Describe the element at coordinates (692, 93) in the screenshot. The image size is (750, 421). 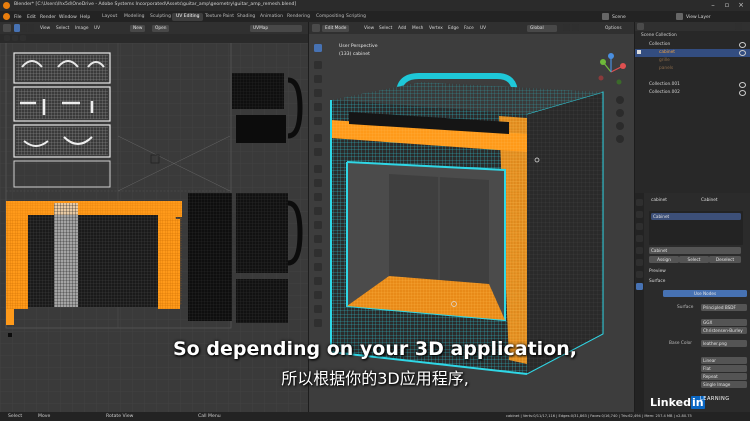
I see `outliner-row-collection-002: Collection.002` at that location.